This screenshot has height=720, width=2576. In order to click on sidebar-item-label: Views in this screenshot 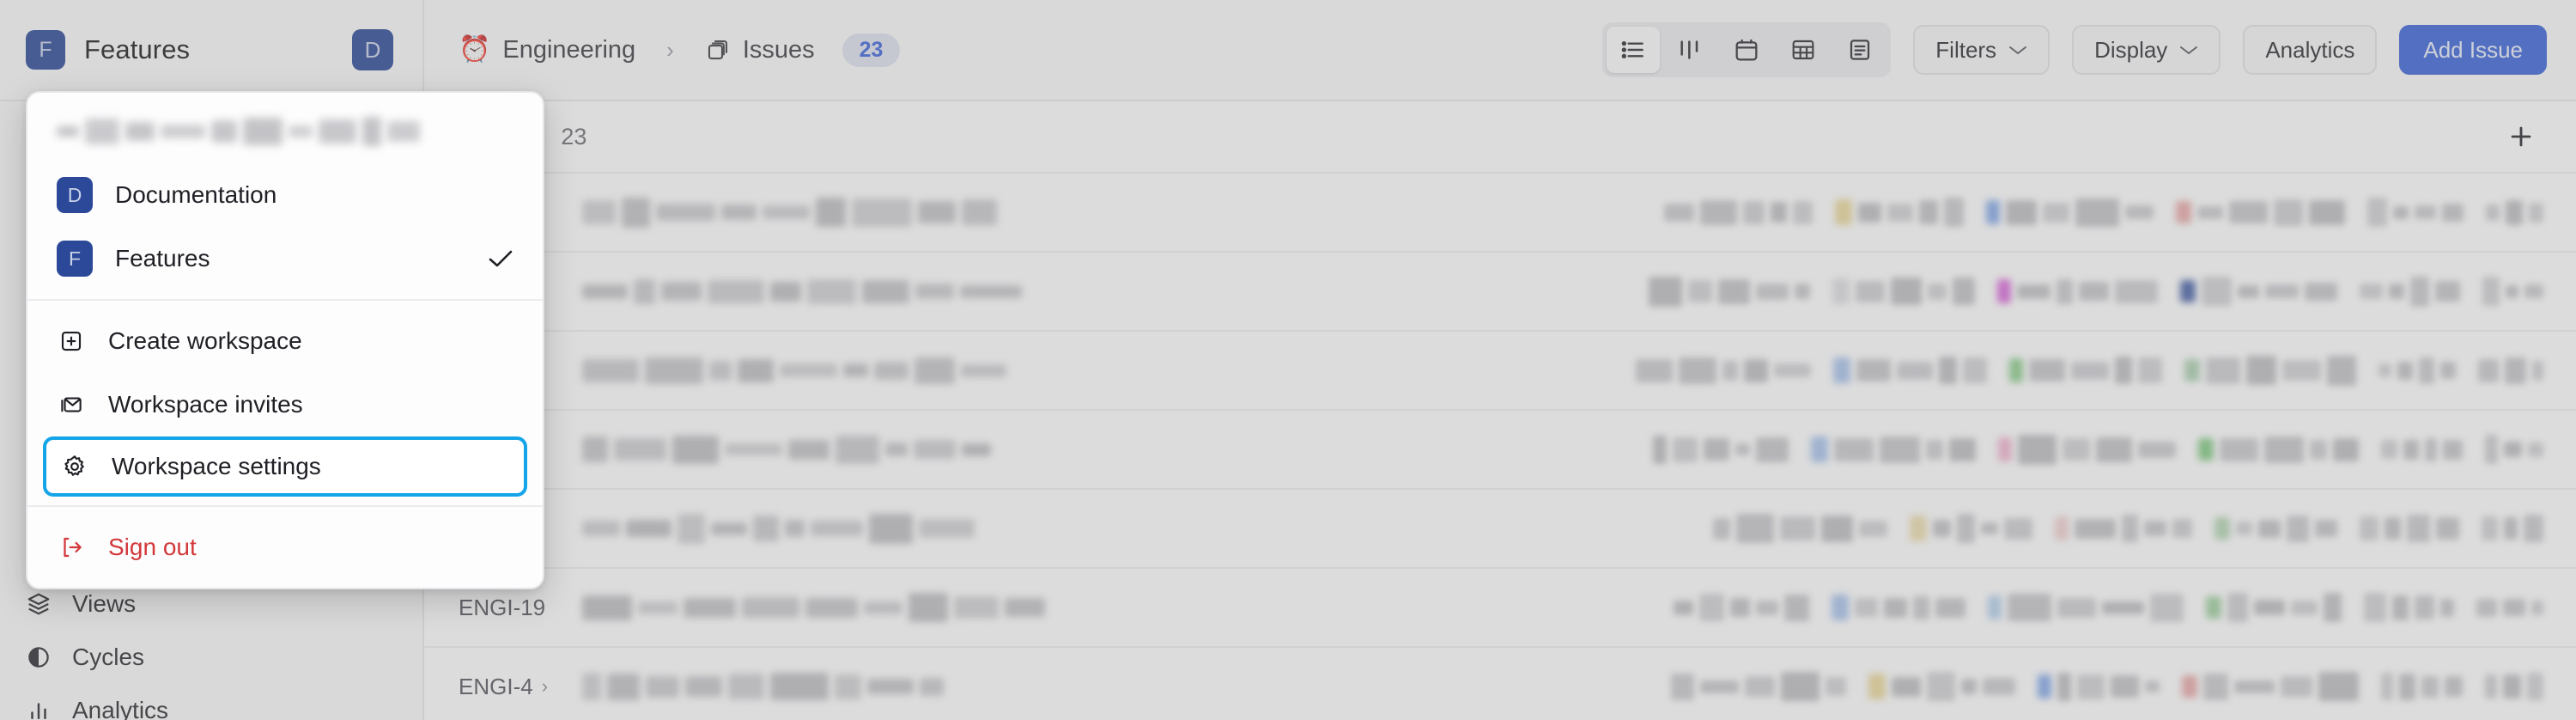, I will do `click(104, 604)`.